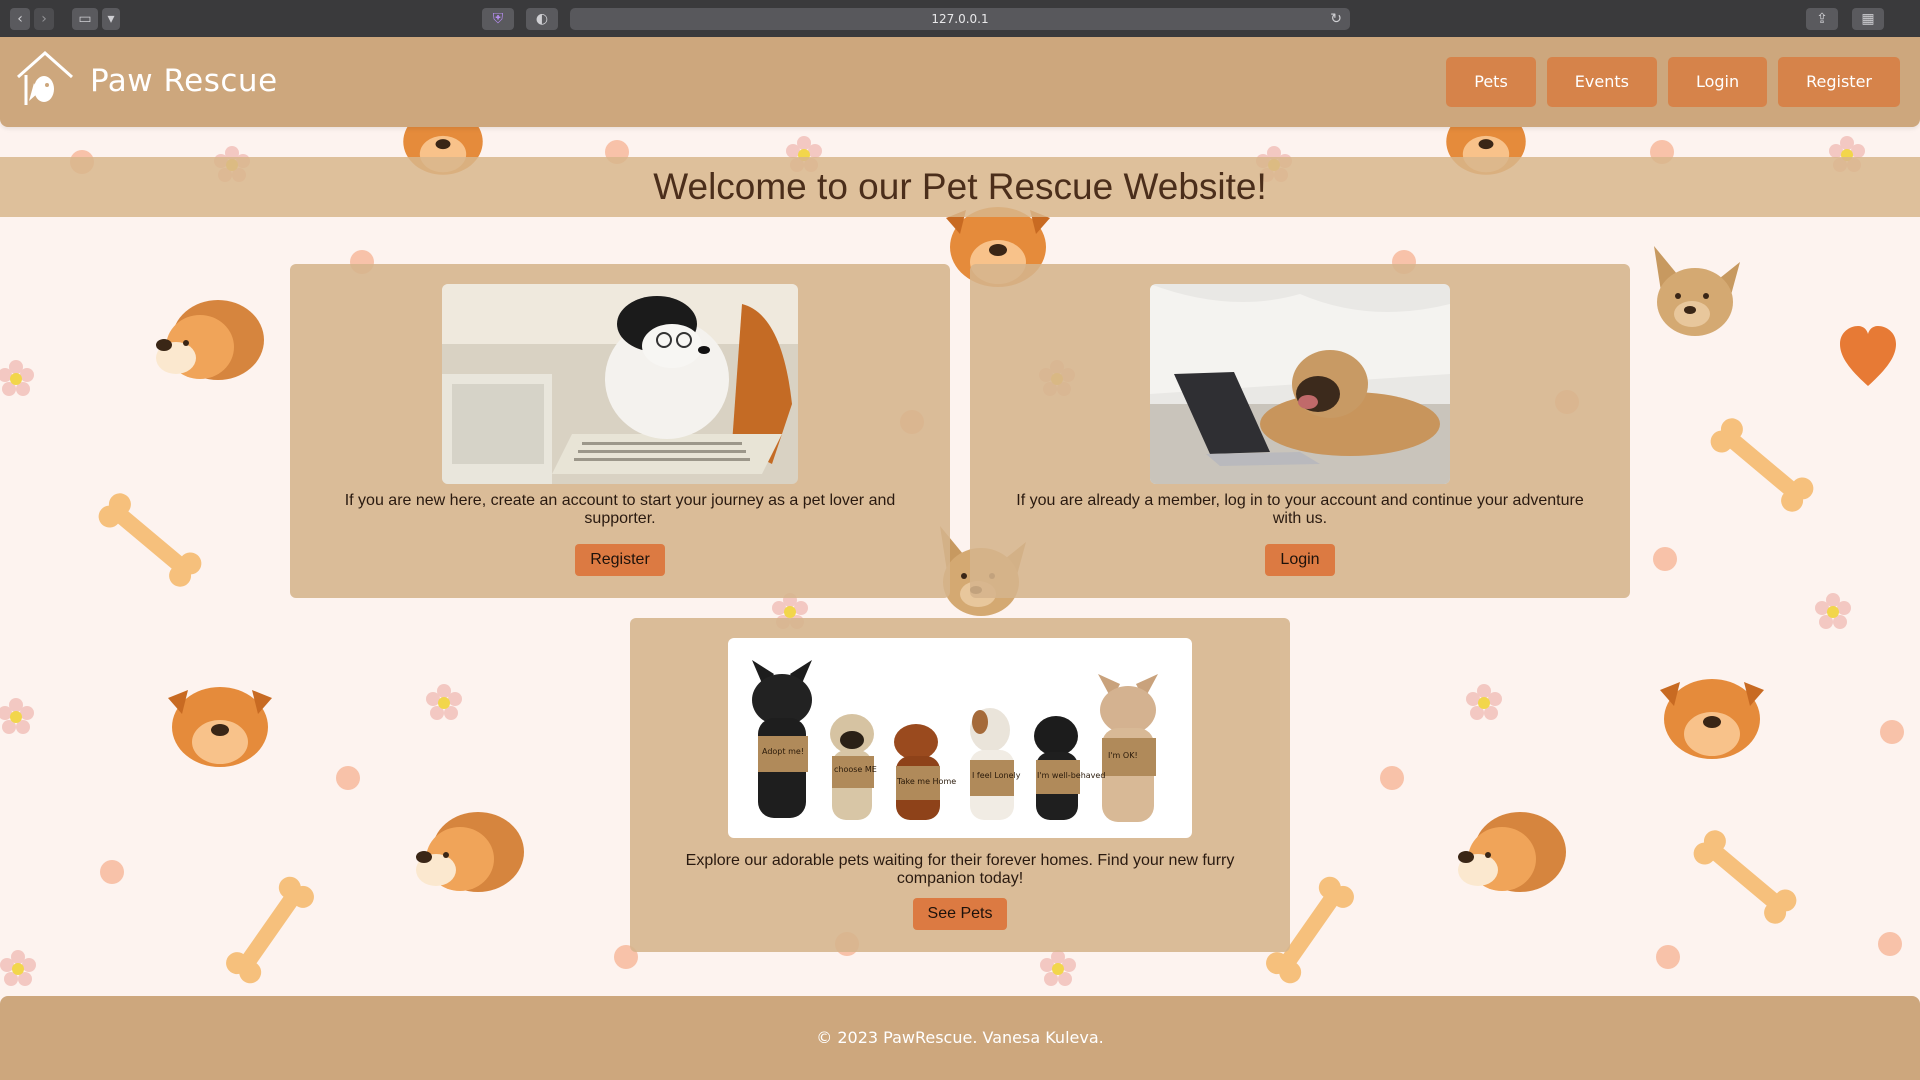  Describe the element at coordinates (1822, 19) in the screenshot. I see `share-icon: ⇪` at that location.